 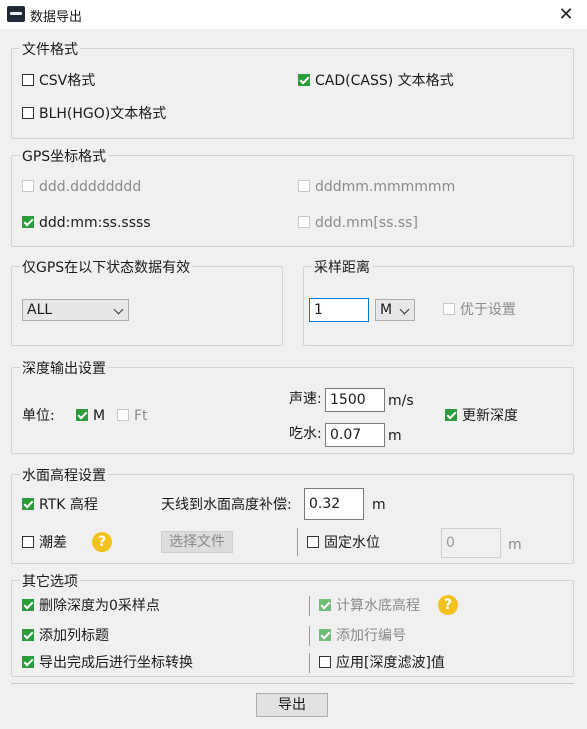 I want to click on fixed-level-check-icon, so click(x=313, y=542).